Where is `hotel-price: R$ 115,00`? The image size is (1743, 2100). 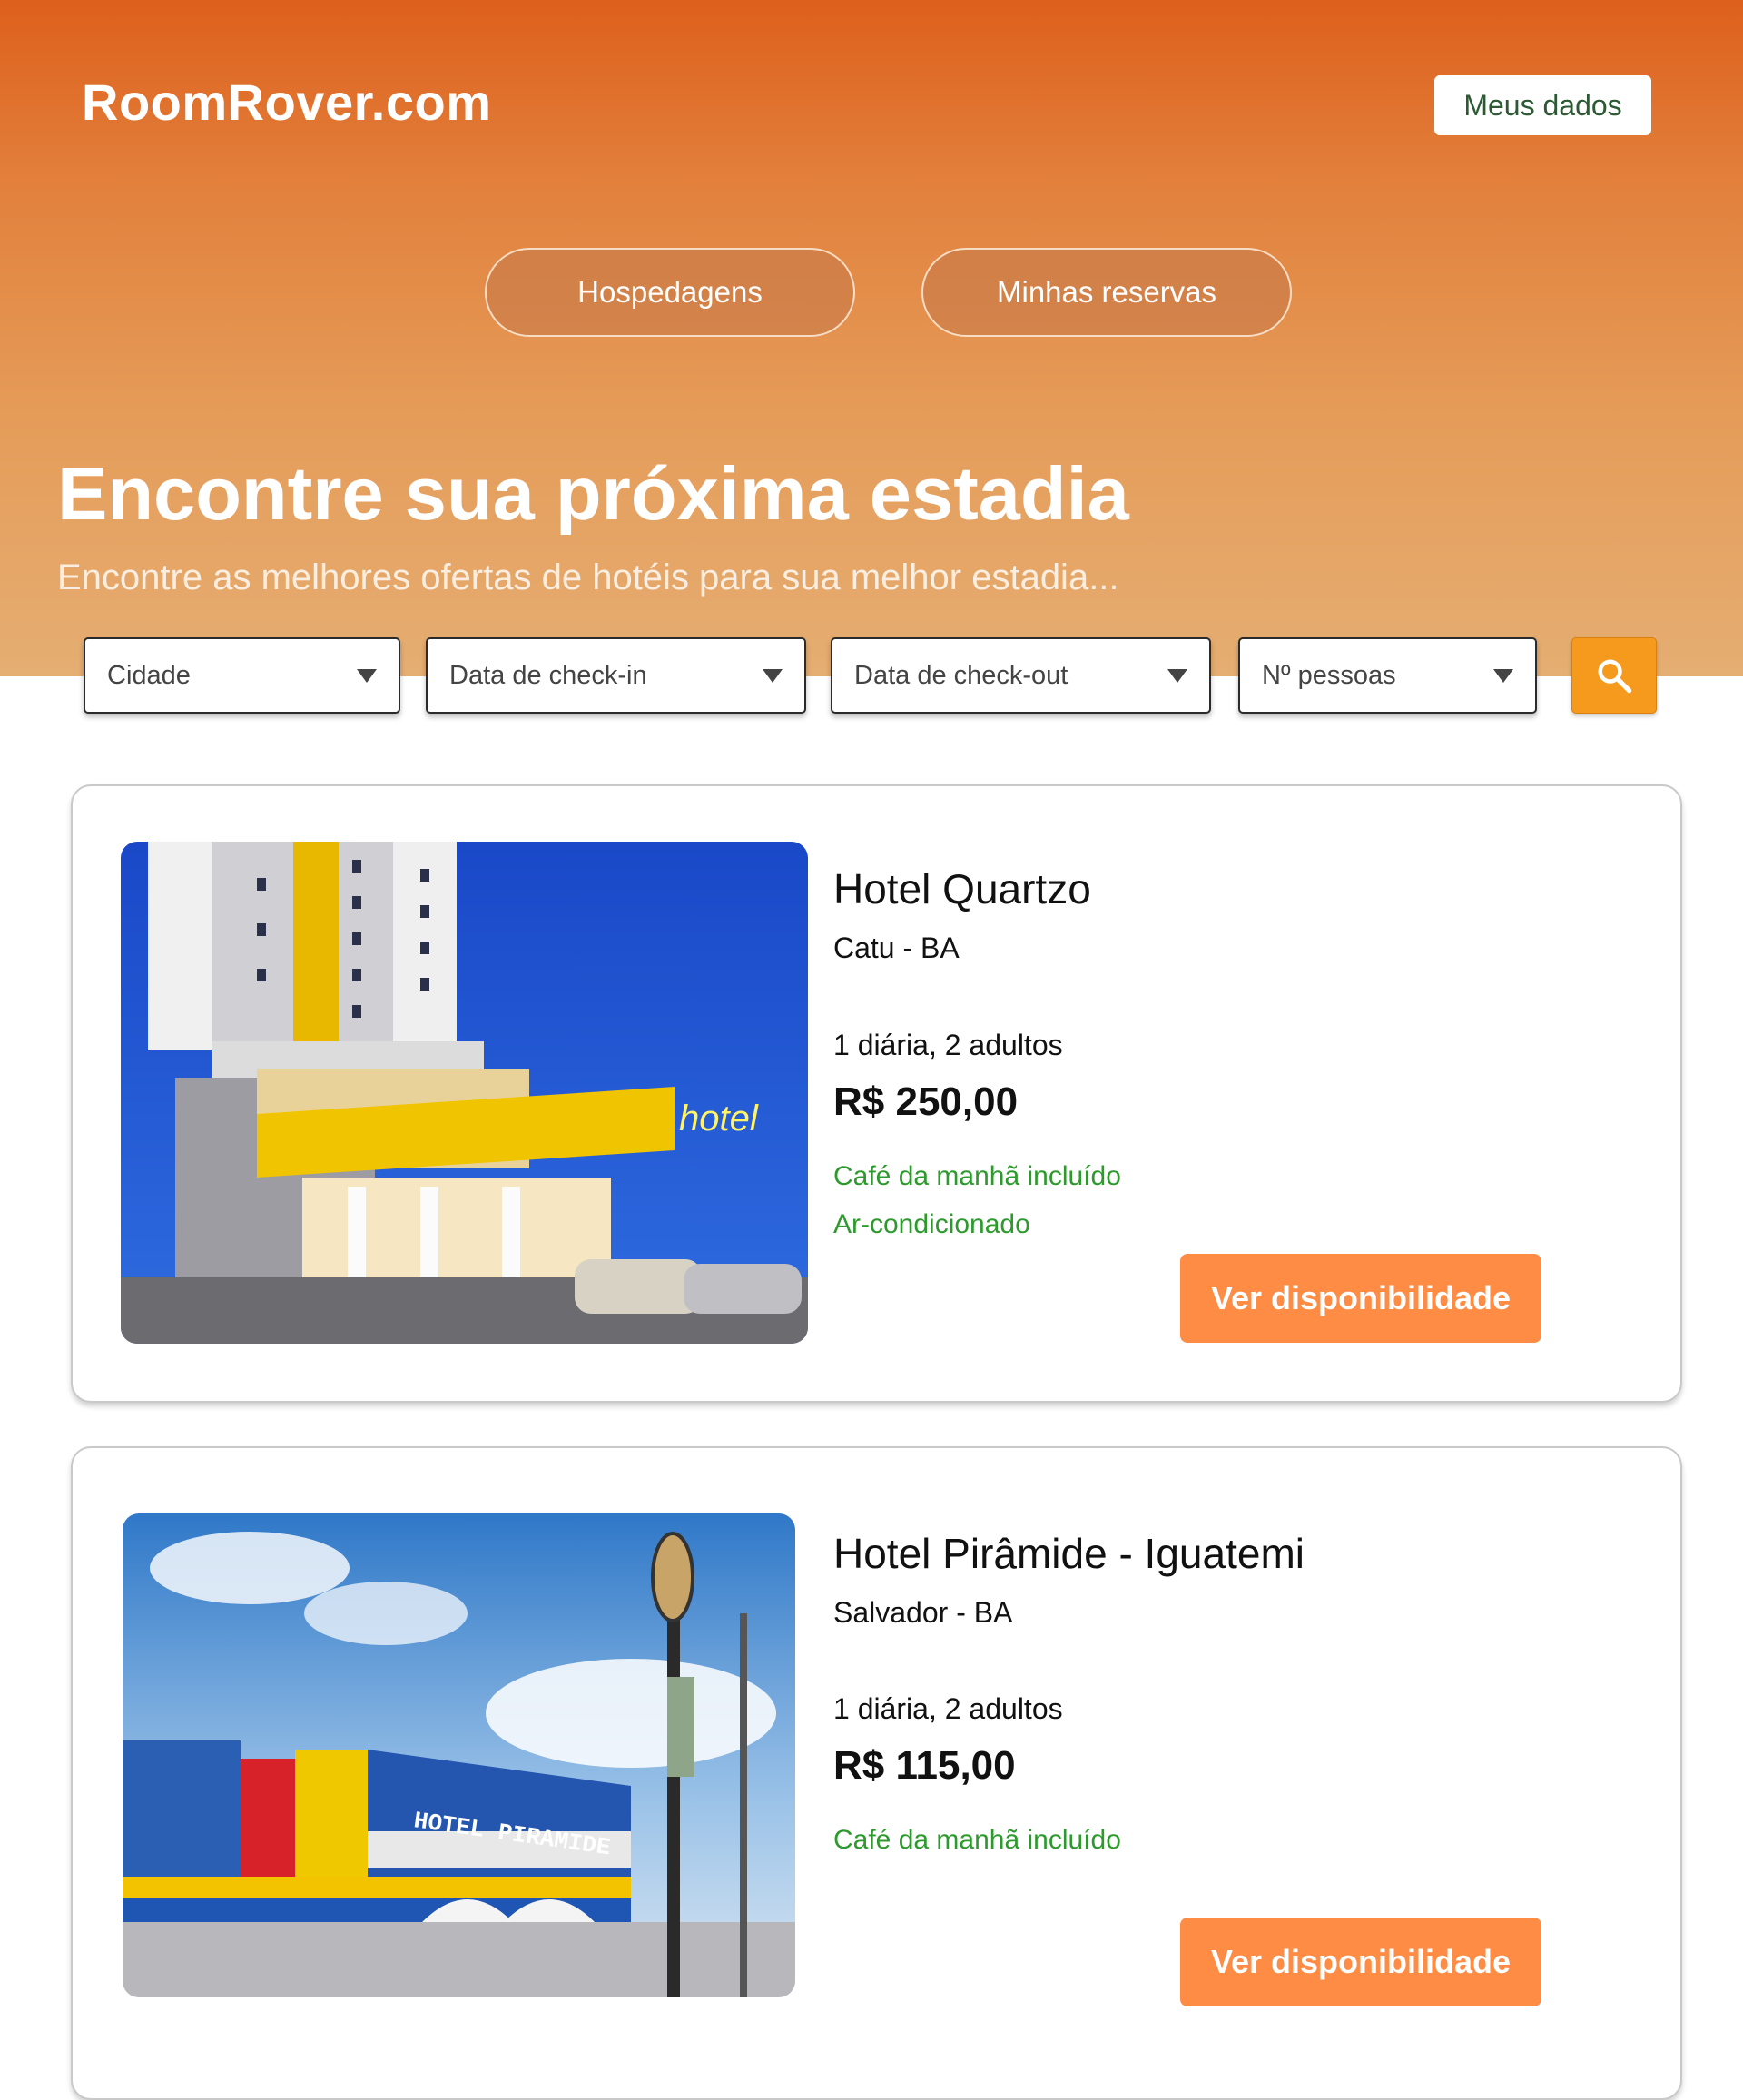
hotel-price: R$ 115,00 is located at coordinates (924, 1765).